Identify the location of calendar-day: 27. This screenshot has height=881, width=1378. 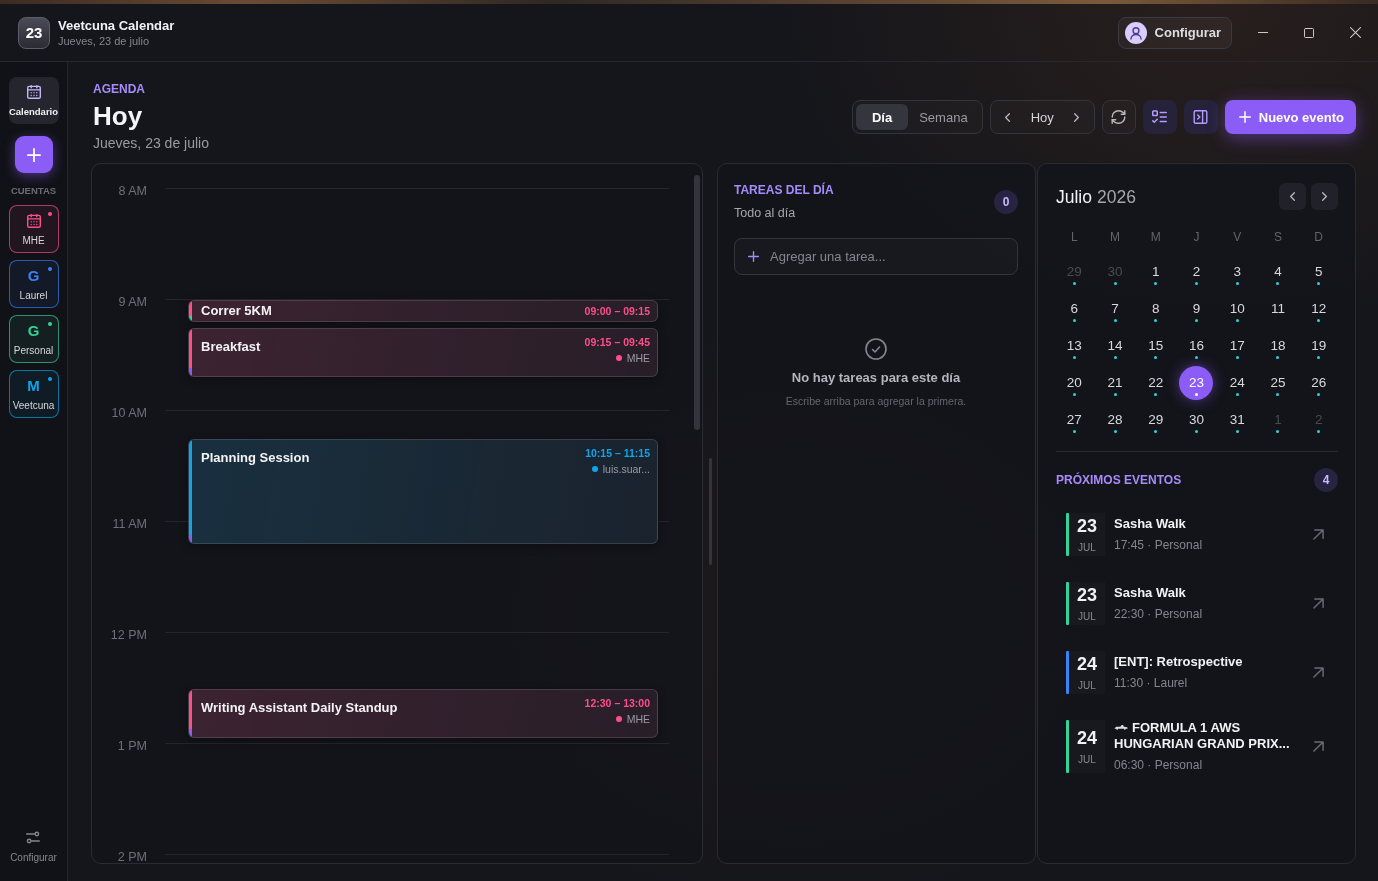
(1074, 419).